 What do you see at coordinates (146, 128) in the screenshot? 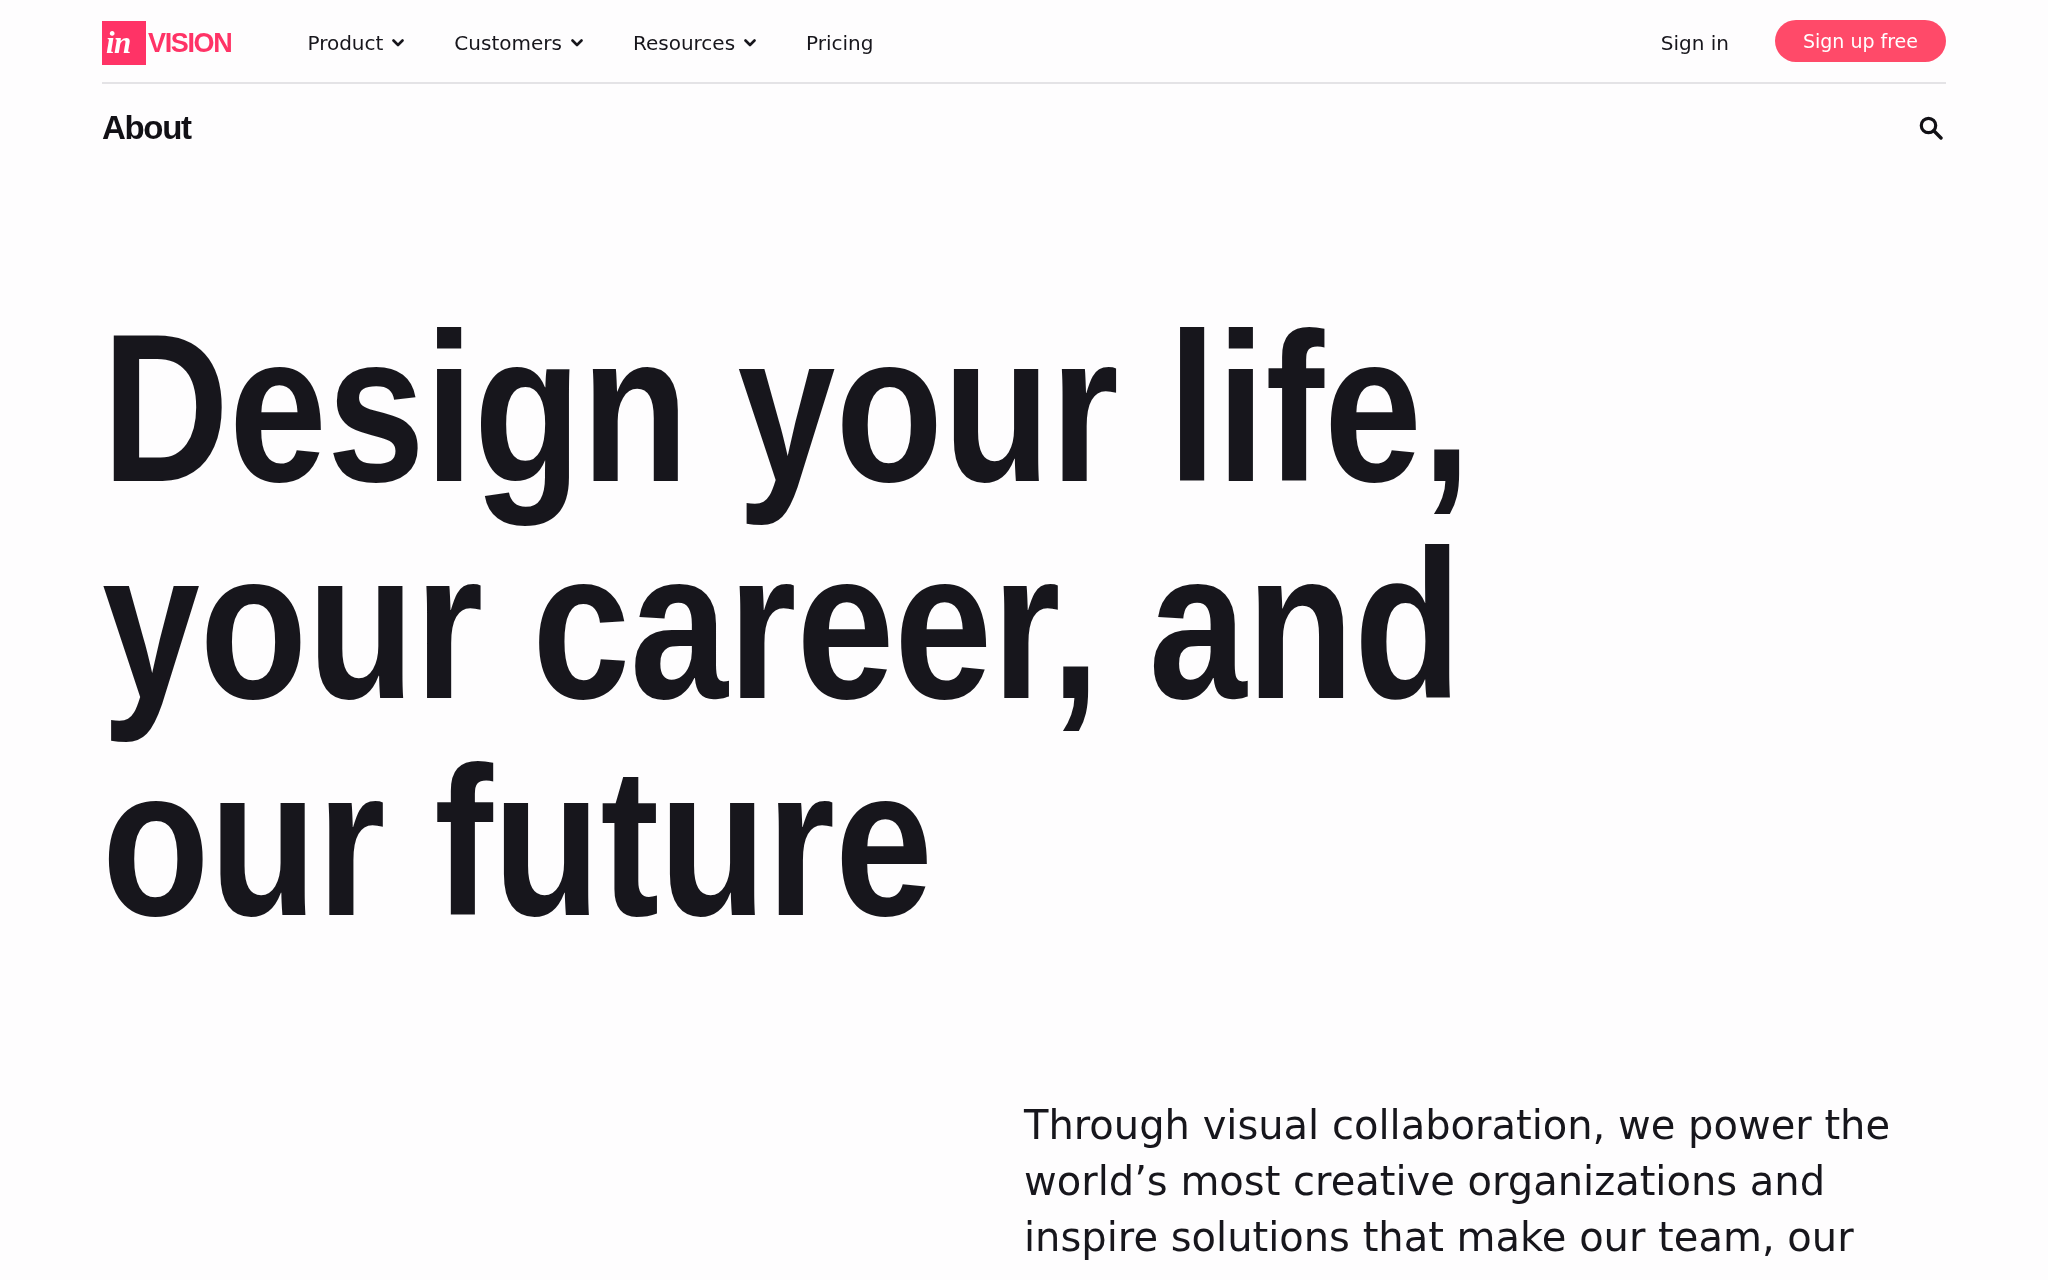
I see `page-title: About` at bounding box center [146, 128].